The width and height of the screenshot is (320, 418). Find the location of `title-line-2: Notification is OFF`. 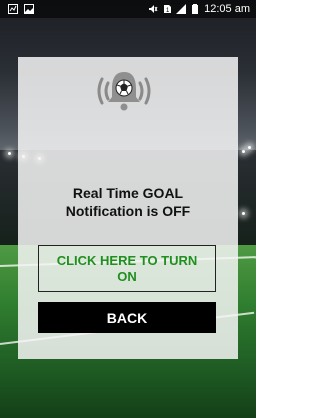

title-line-2: Notification is OFF is located at coordinates (128, 211).